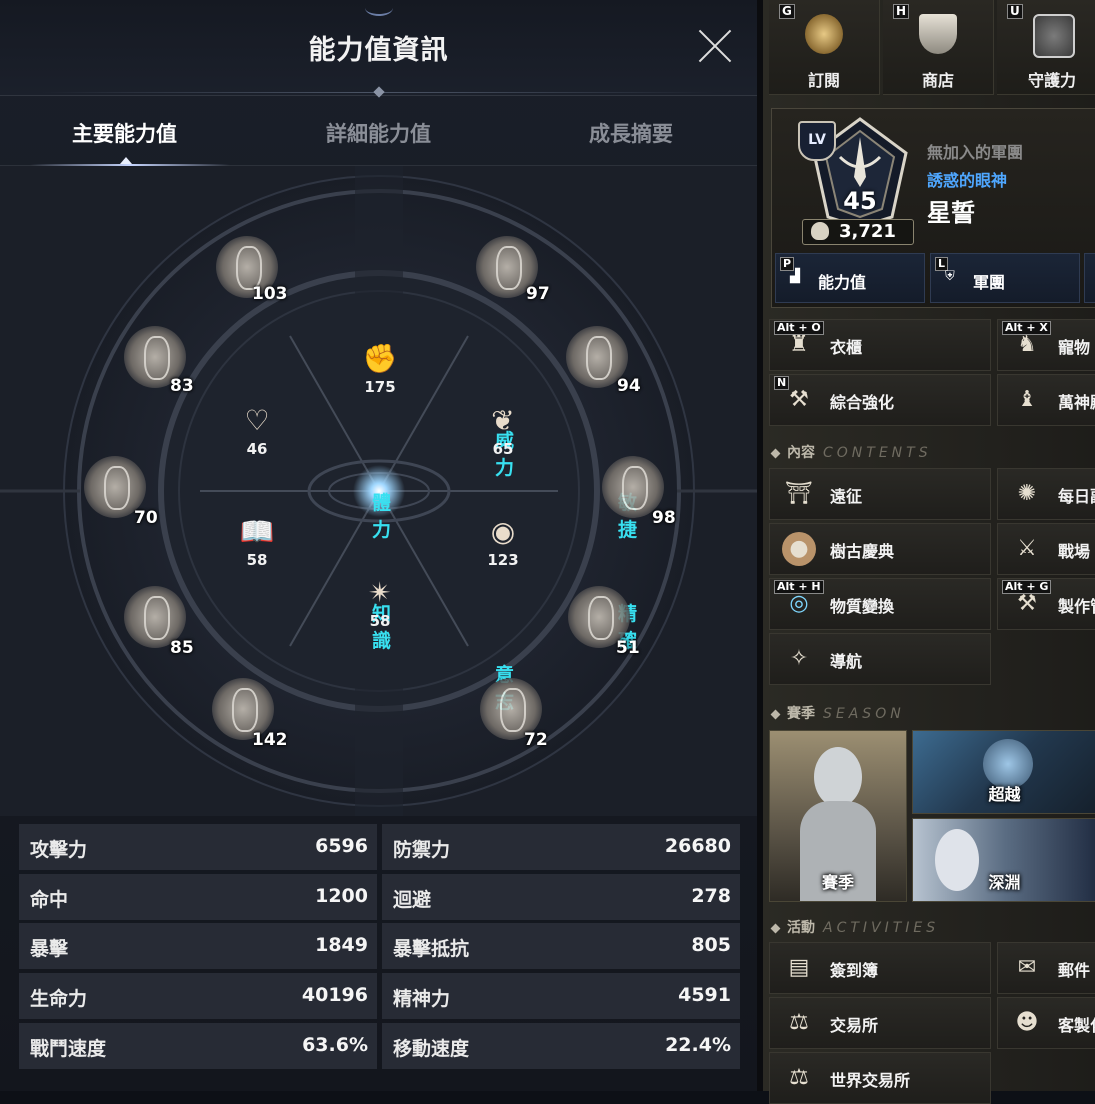 The width and height of the screenshot is (1095, 1104). What do you see at coordinates (1046, 345) in the screenshot?
I see `pet-button: Alt + X ♞ 寵物` at bounding box center [1046, 345].